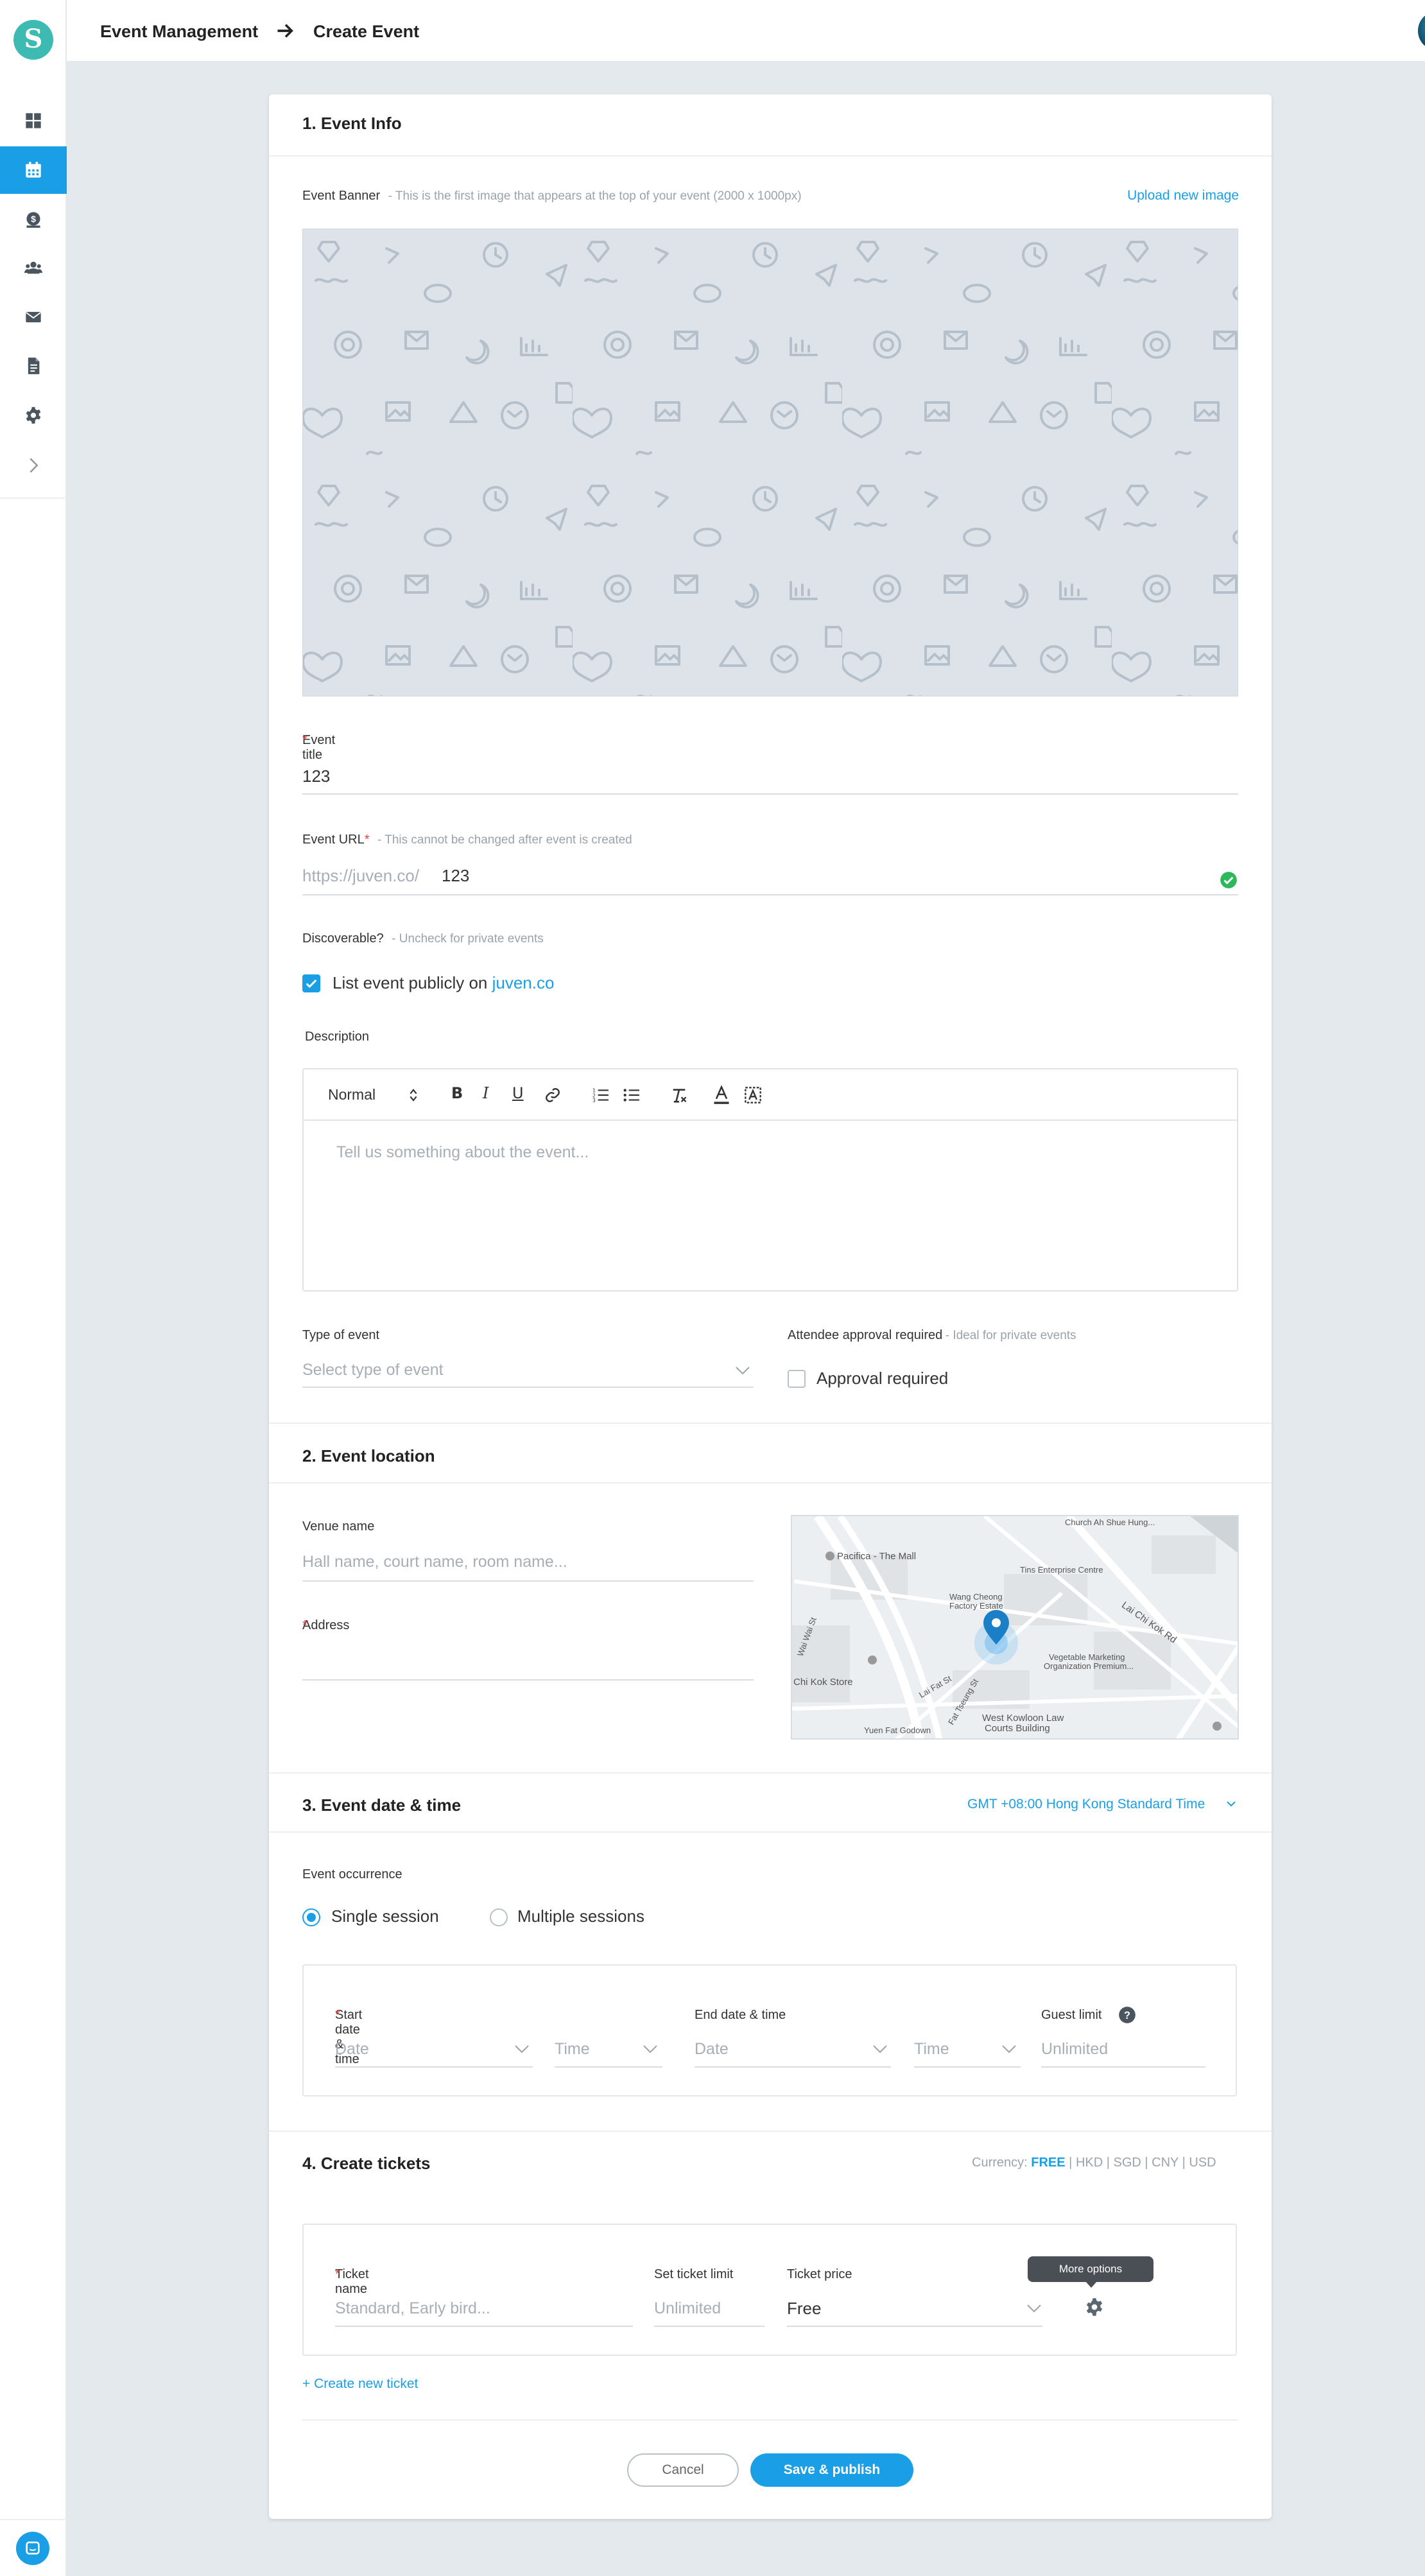  What do you see at coordinates (594, 1101) in the screenshot?
I see `svg-text: 3` at bounding box center [594, 1101].